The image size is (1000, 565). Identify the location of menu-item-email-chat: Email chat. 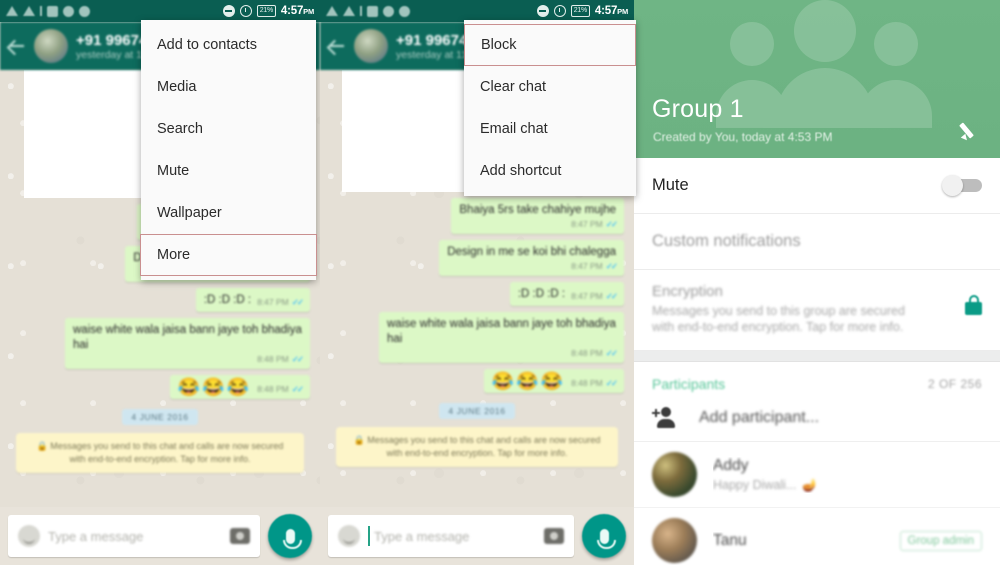
(550, 129).